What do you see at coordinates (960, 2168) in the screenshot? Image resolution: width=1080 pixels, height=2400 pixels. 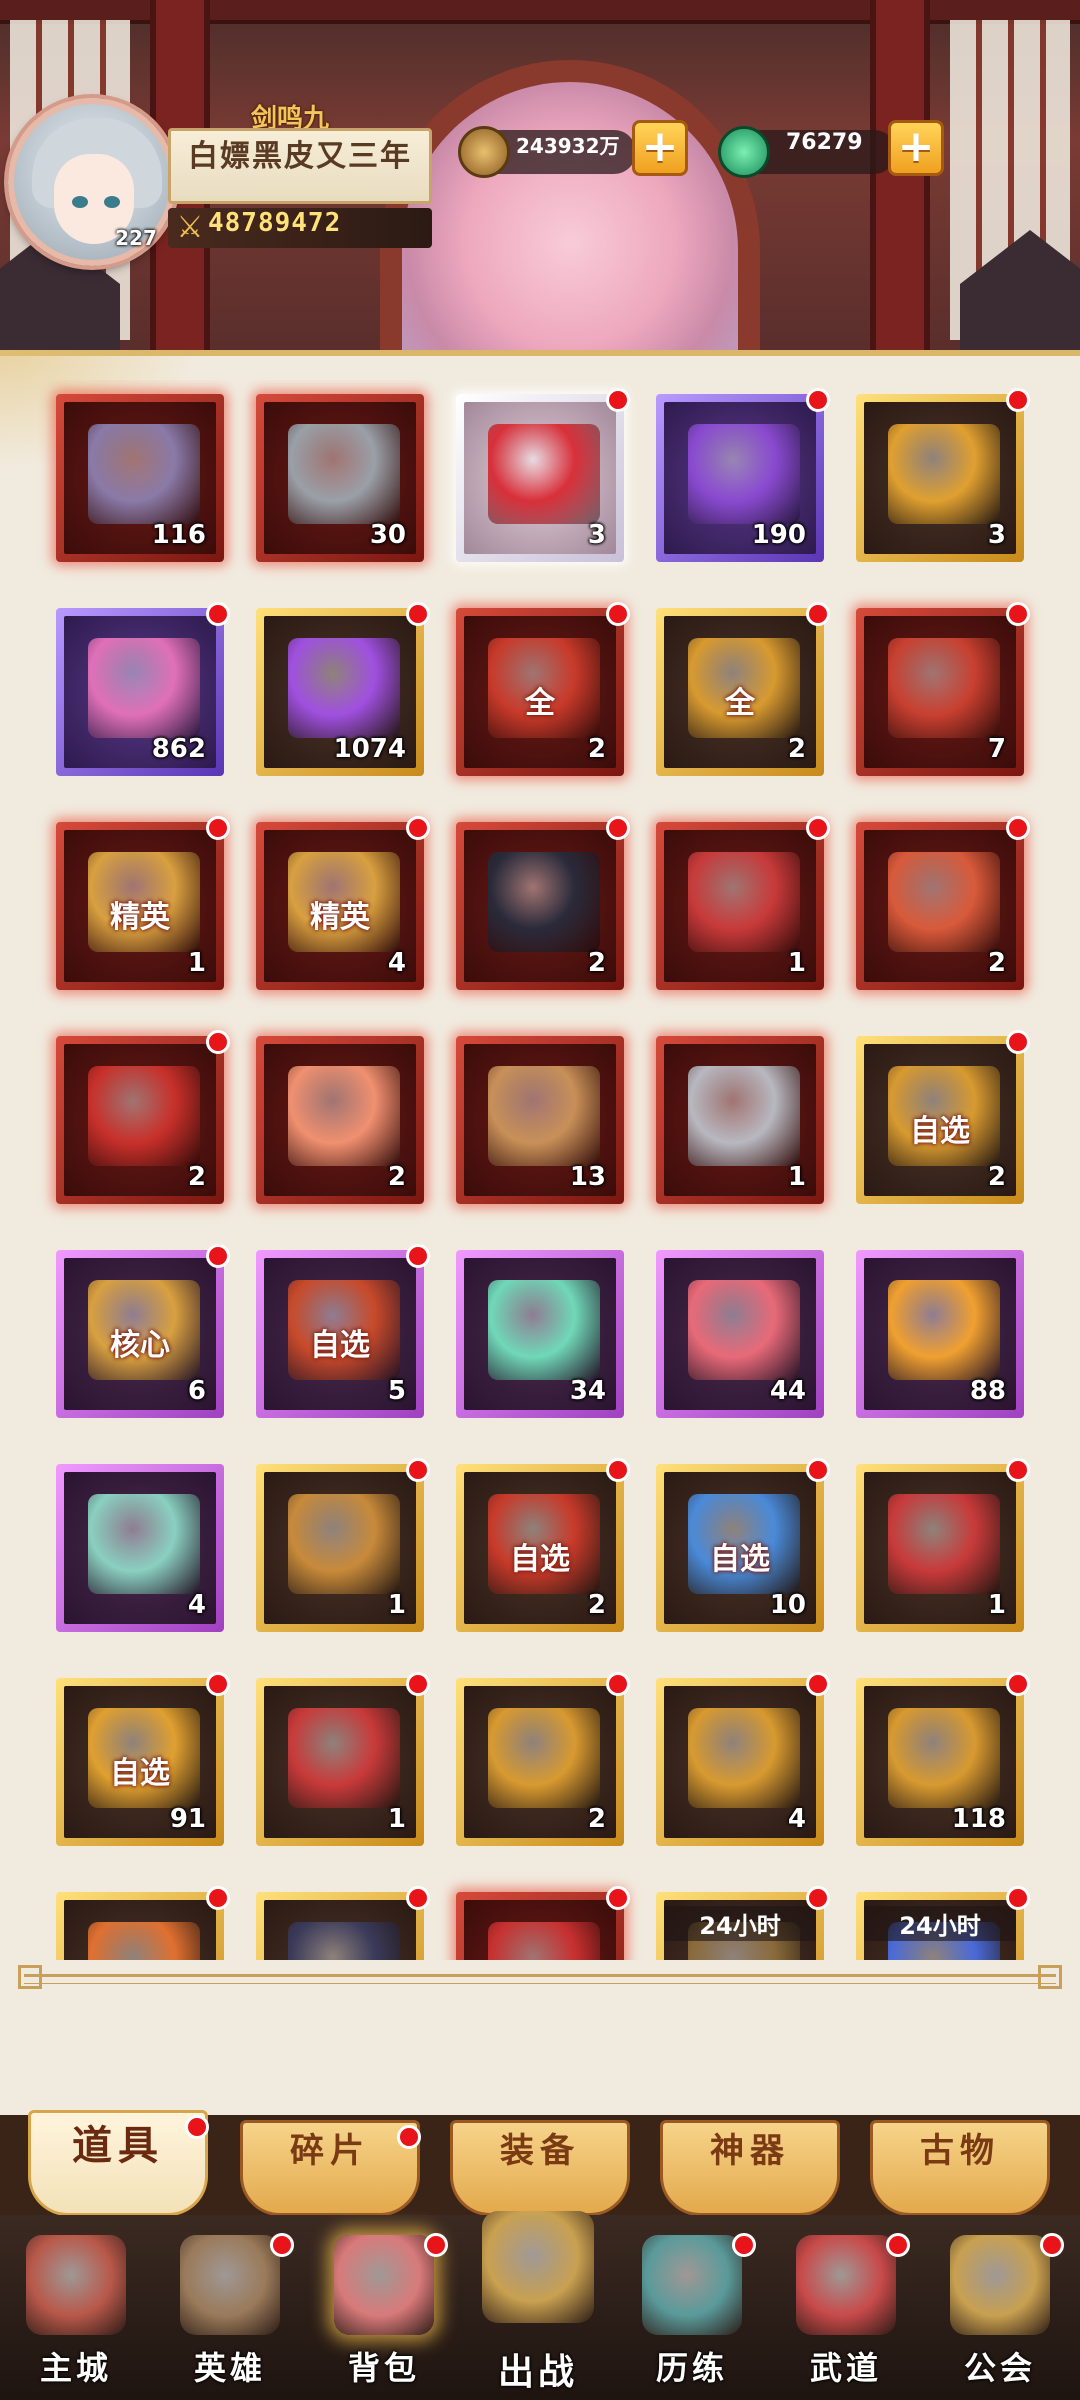 I see `tab-4: 古物` at bounding box center [960, 2168].